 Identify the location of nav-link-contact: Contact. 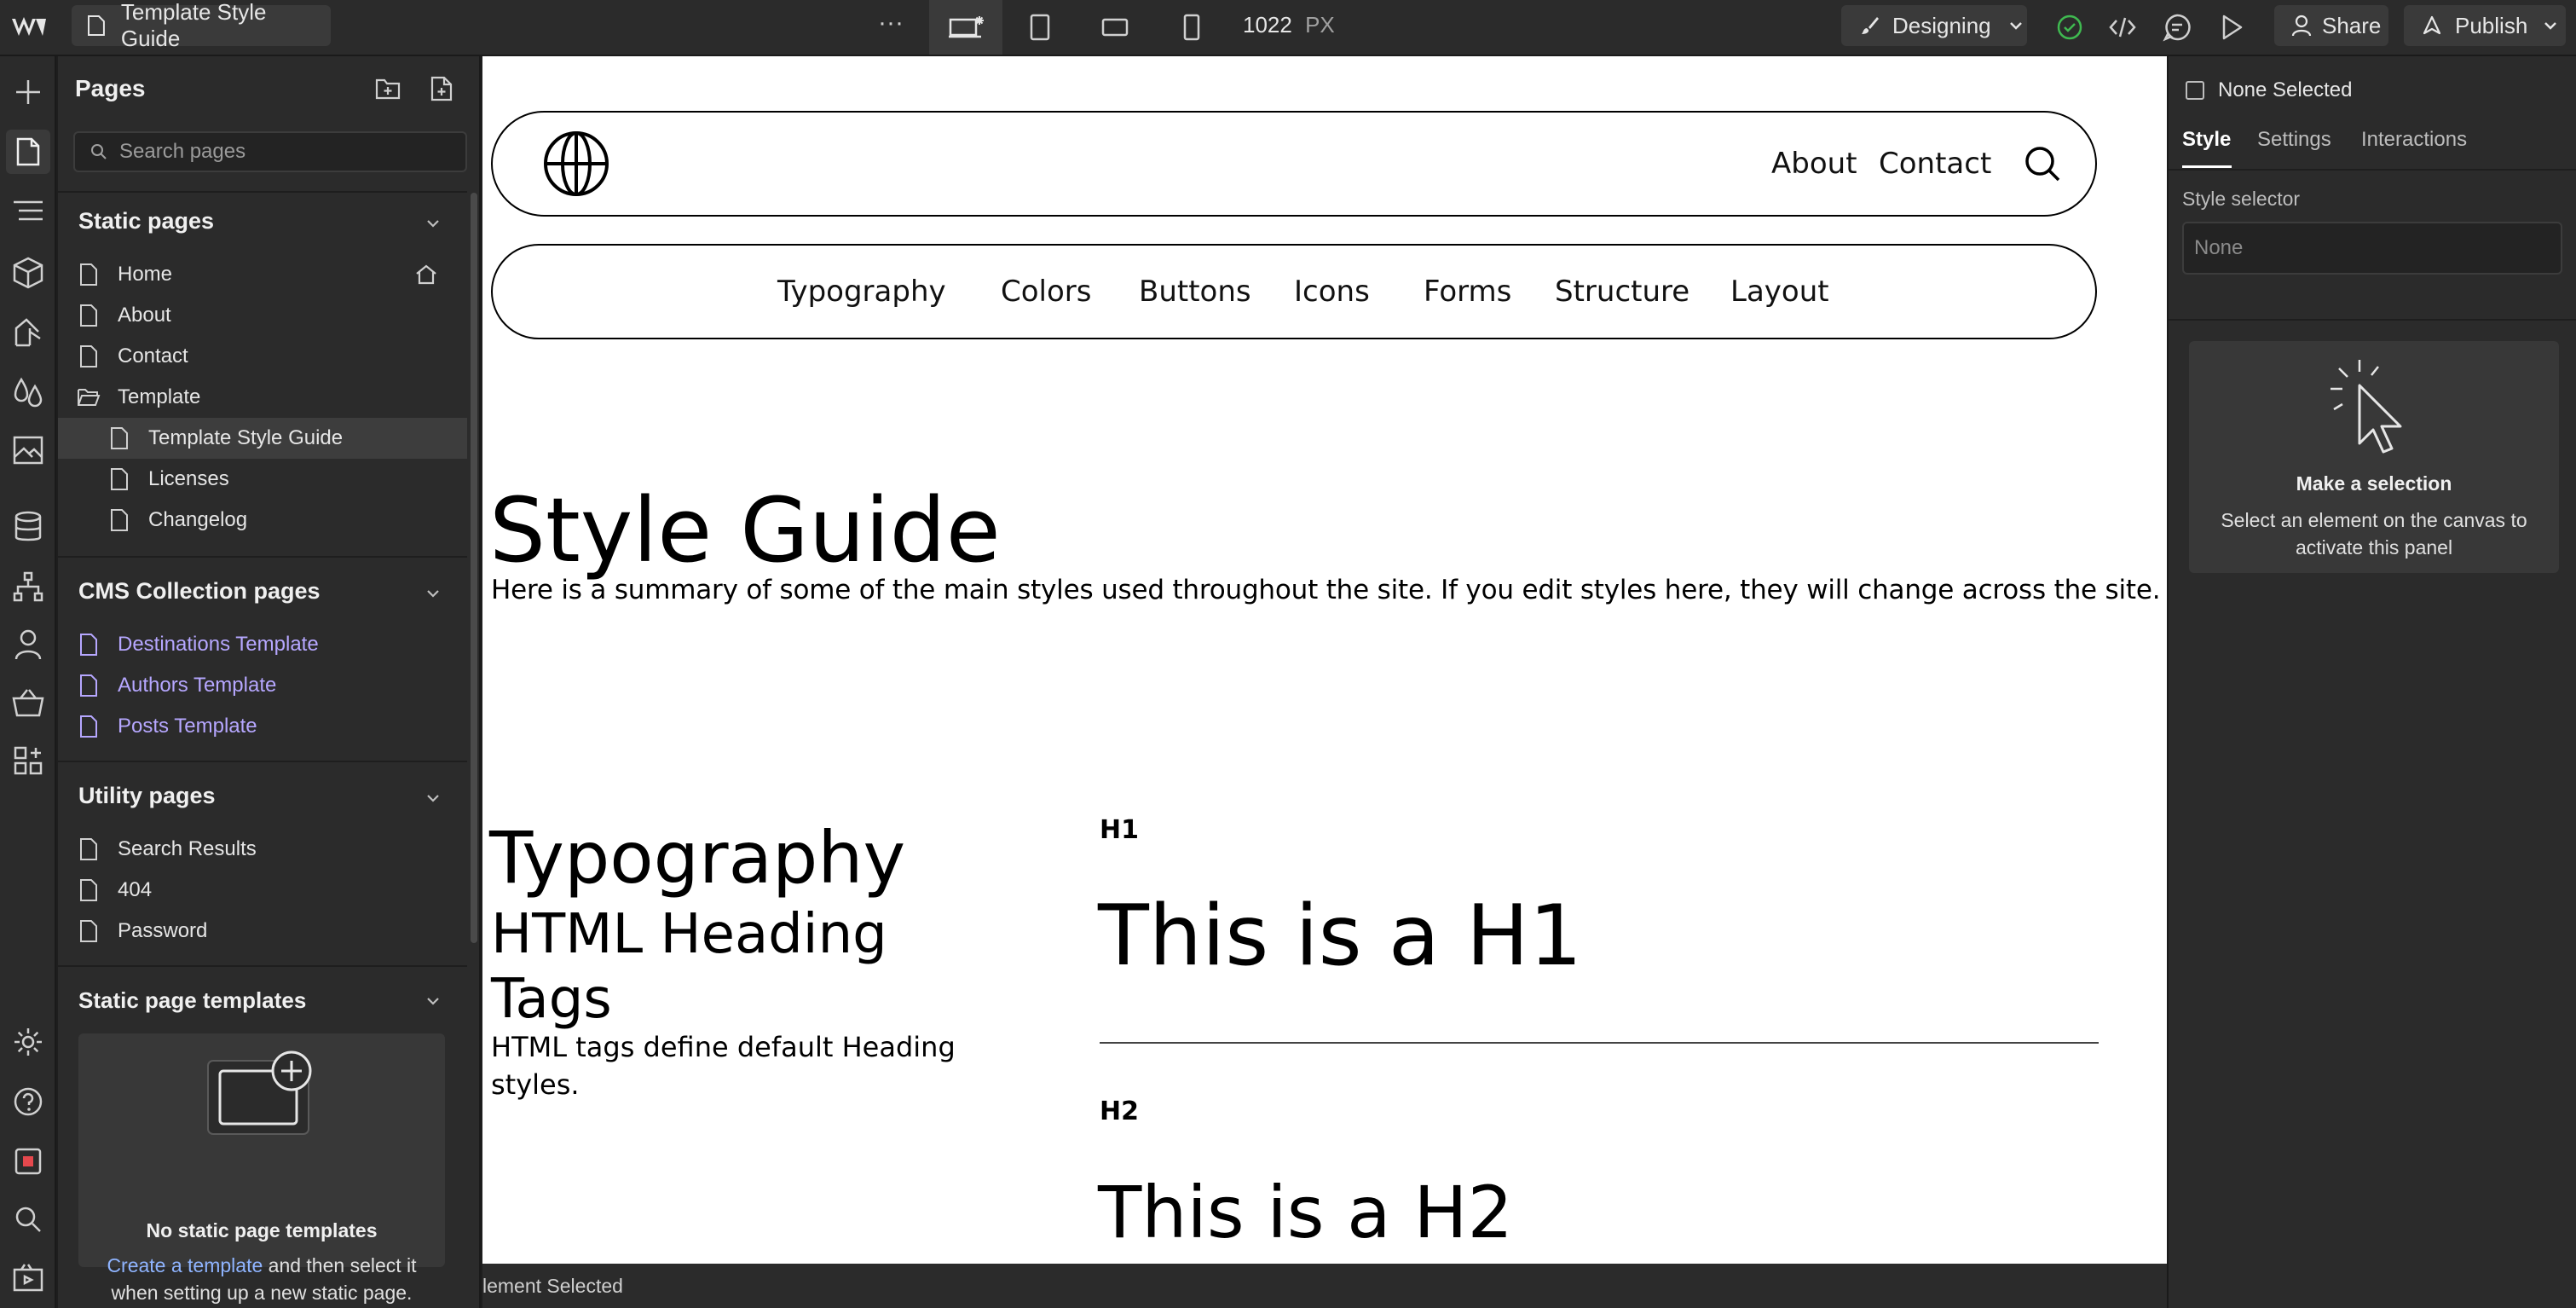
(1935, 164).